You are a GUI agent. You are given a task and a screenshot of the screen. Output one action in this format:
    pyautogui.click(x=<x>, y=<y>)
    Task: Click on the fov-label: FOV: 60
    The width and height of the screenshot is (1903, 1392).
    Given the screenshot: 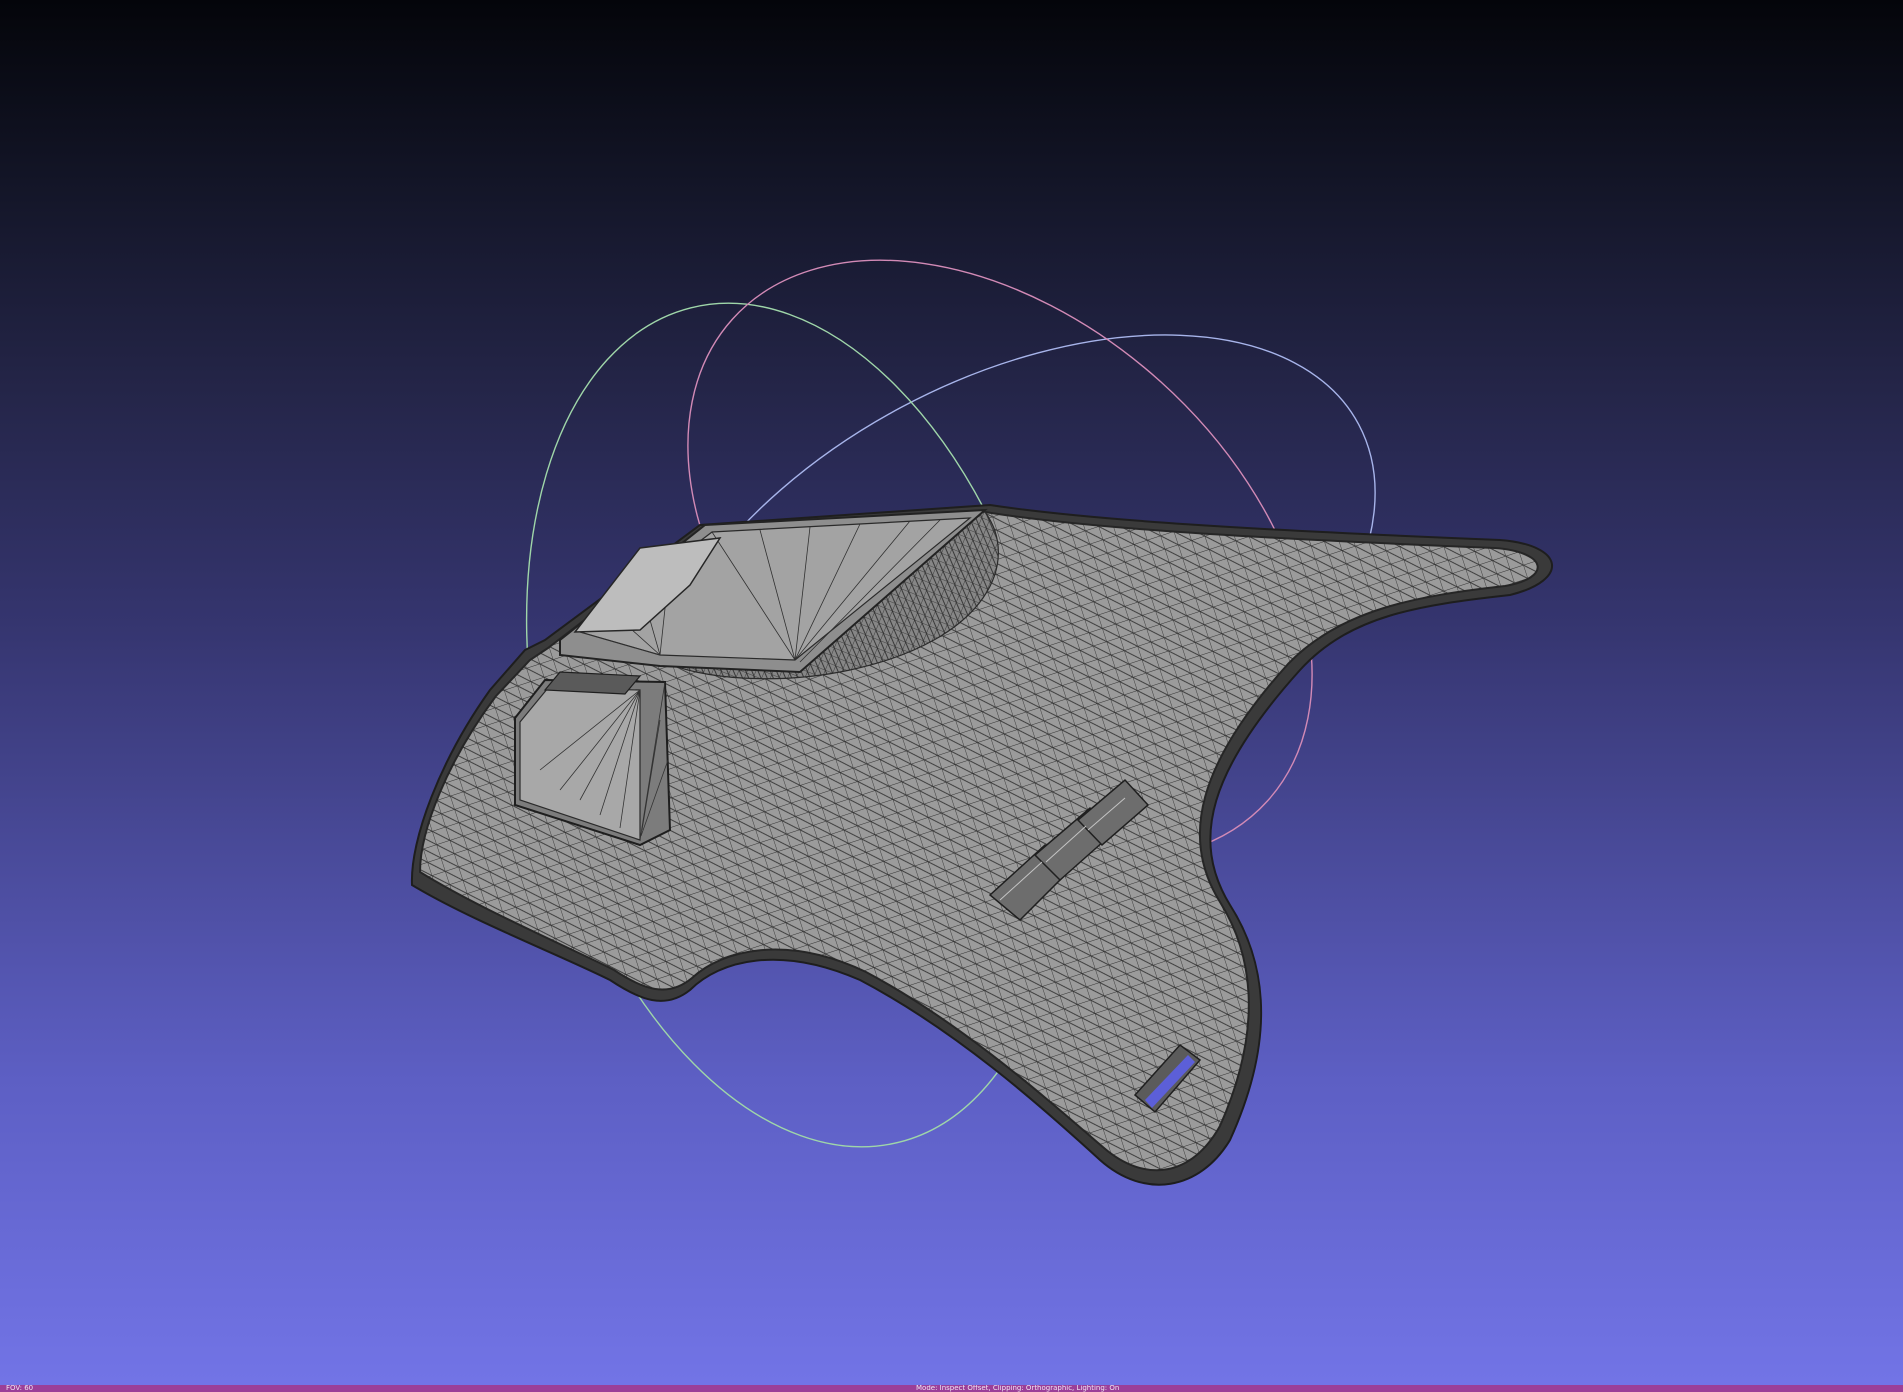 What is the action you would take?
    pyautogui.click(x=20, y=1388)
    